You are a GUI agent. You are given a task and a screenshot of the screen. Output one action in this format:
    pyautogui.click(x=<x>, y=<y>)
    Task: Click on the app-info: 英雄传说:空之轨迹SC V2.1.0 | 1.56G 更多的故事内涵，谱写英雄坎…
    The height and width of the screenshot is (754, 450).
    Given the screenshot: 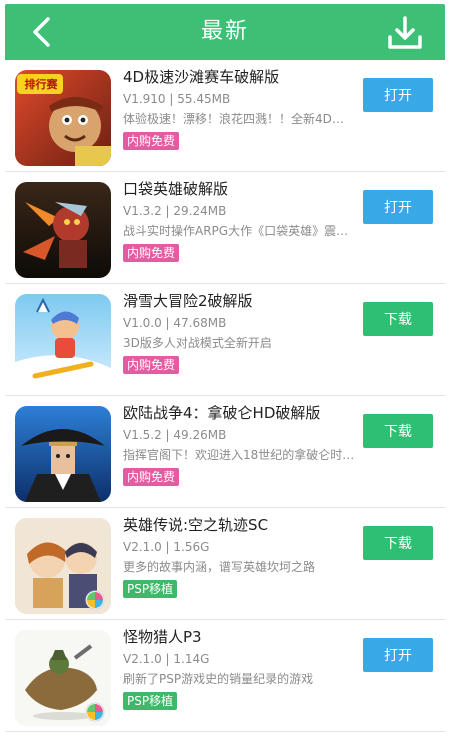 What is the action you would take?
    pyautogui.click(x=239, y=556)
    